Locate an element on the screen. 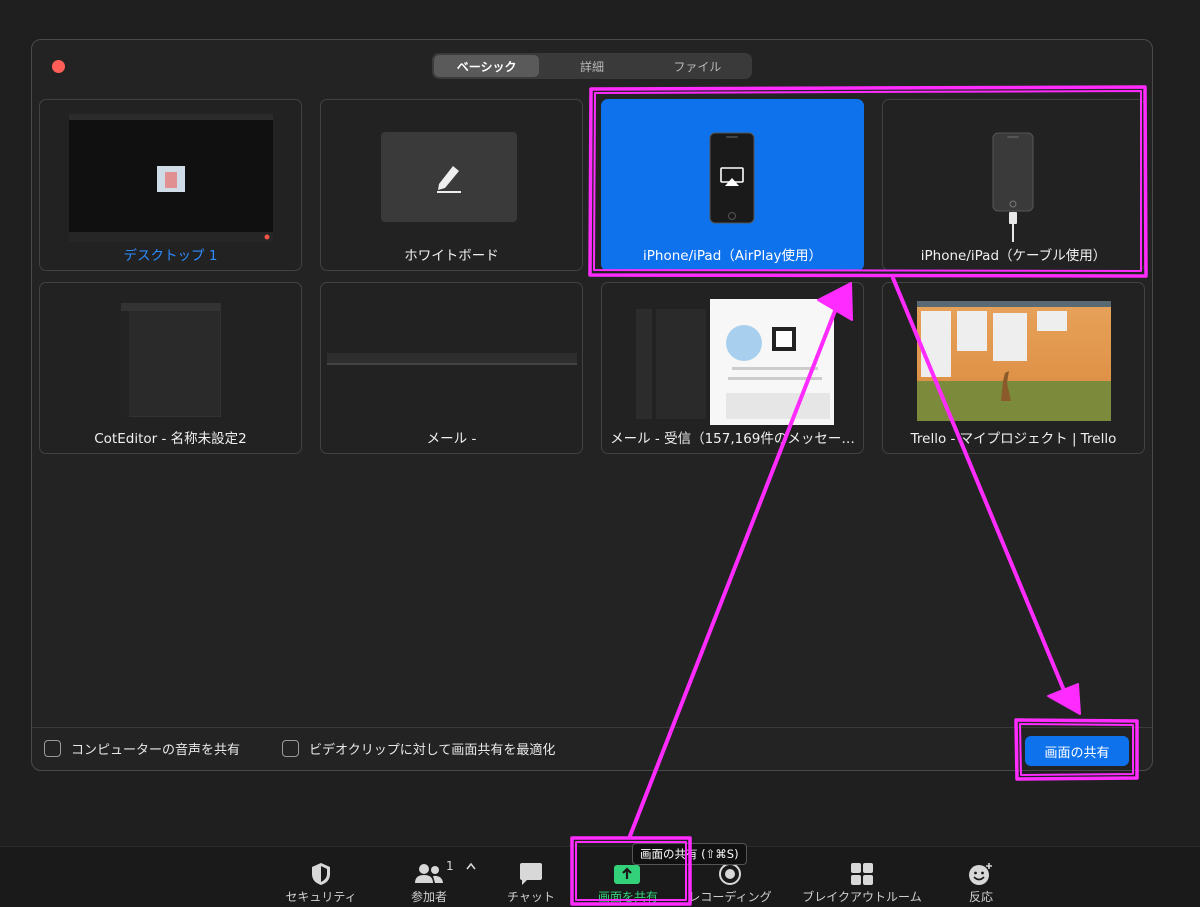 The image size is (1200, 907). tile-trello: Trello - マイプロジェクト | Trello is located at coordinates (1013, 368).